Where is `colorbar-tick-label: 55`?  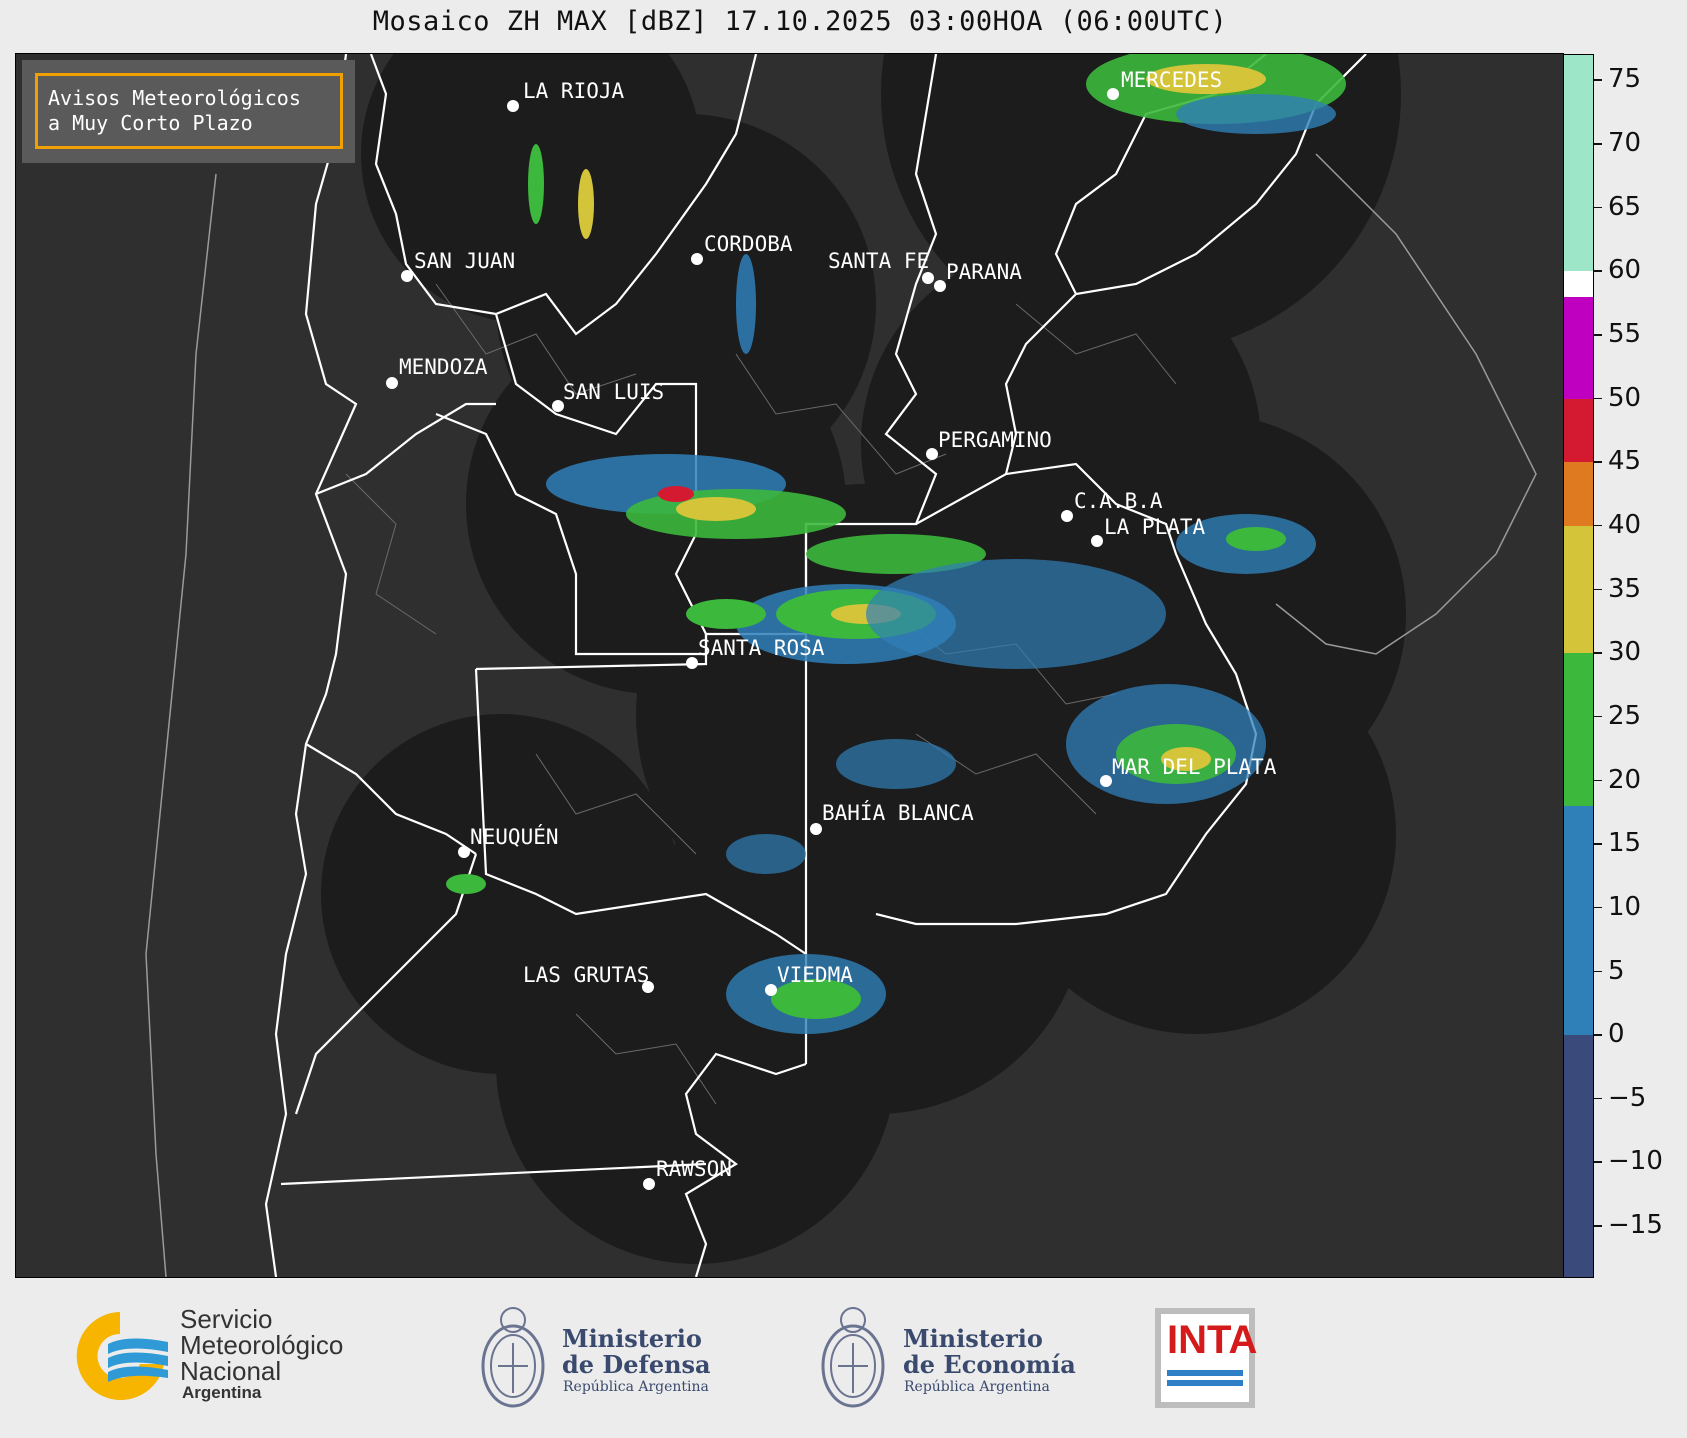
colorbar-tick-label: 55 is located at coordinates (1625, 334).